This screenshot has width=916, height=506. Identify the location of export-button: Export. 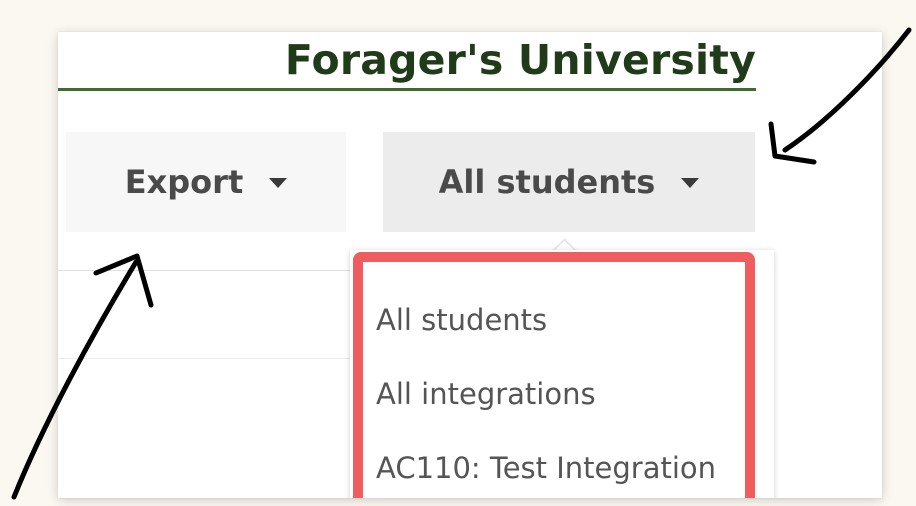
(206, 182).